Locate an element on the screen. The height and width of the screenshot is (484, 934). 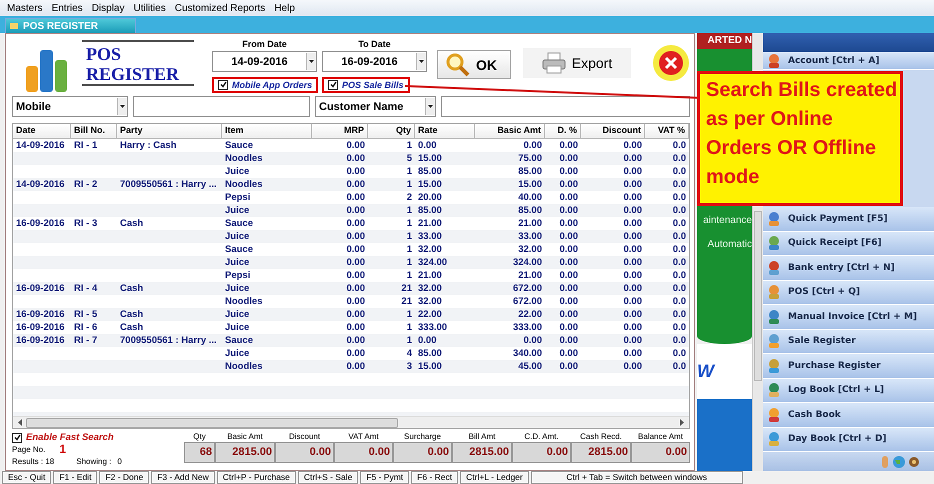
total-value: 0.00 is located at coordinates (304, 452).